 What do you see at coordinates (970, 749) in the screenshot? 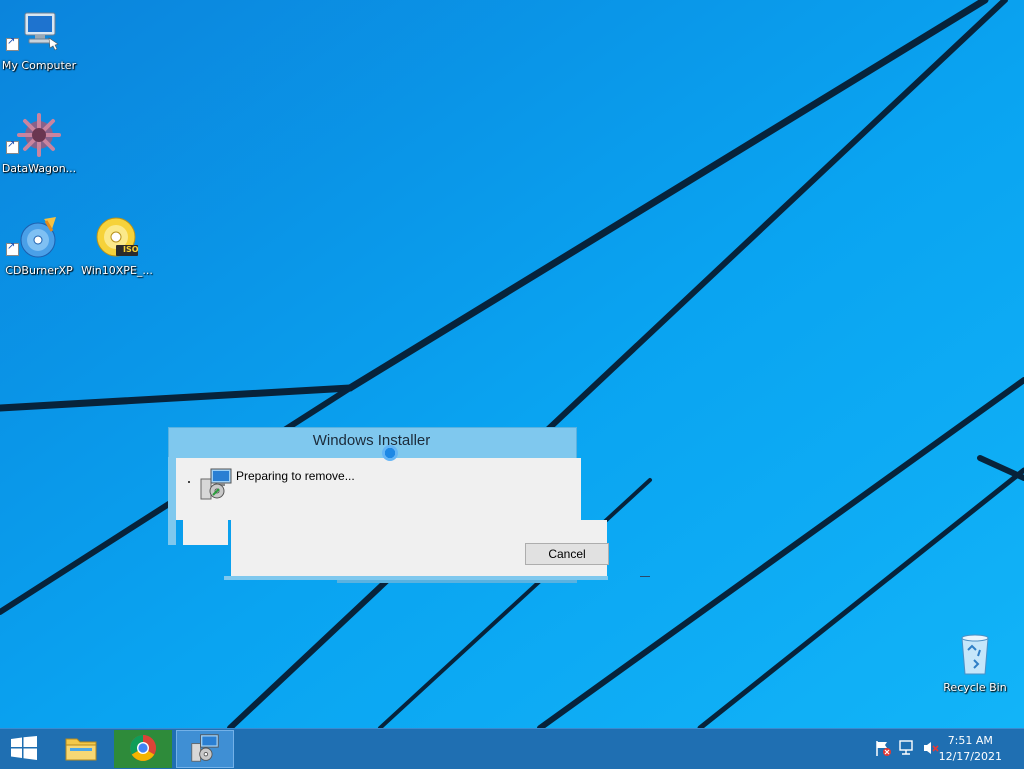
I see `taskbar-clock: 7:51 AM 12/17/2021` at bounding box center [970, 749].